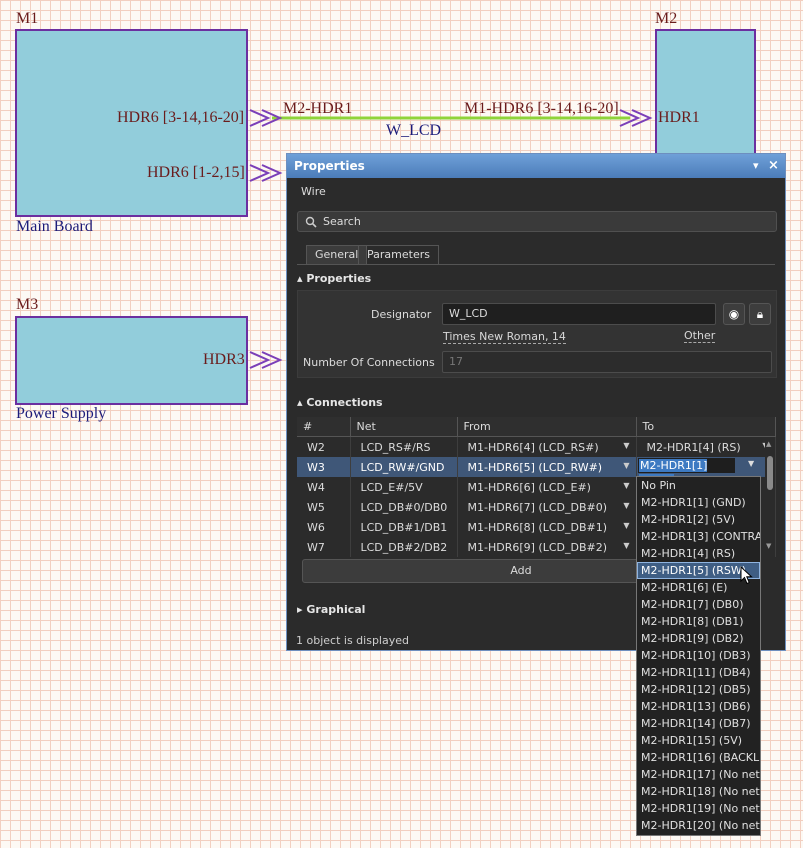 The height and width of the screenshot is (848, 803). Describe the element at coordinates (329, 166) in the screenshot. I see `panel-title: Properties` at that location.